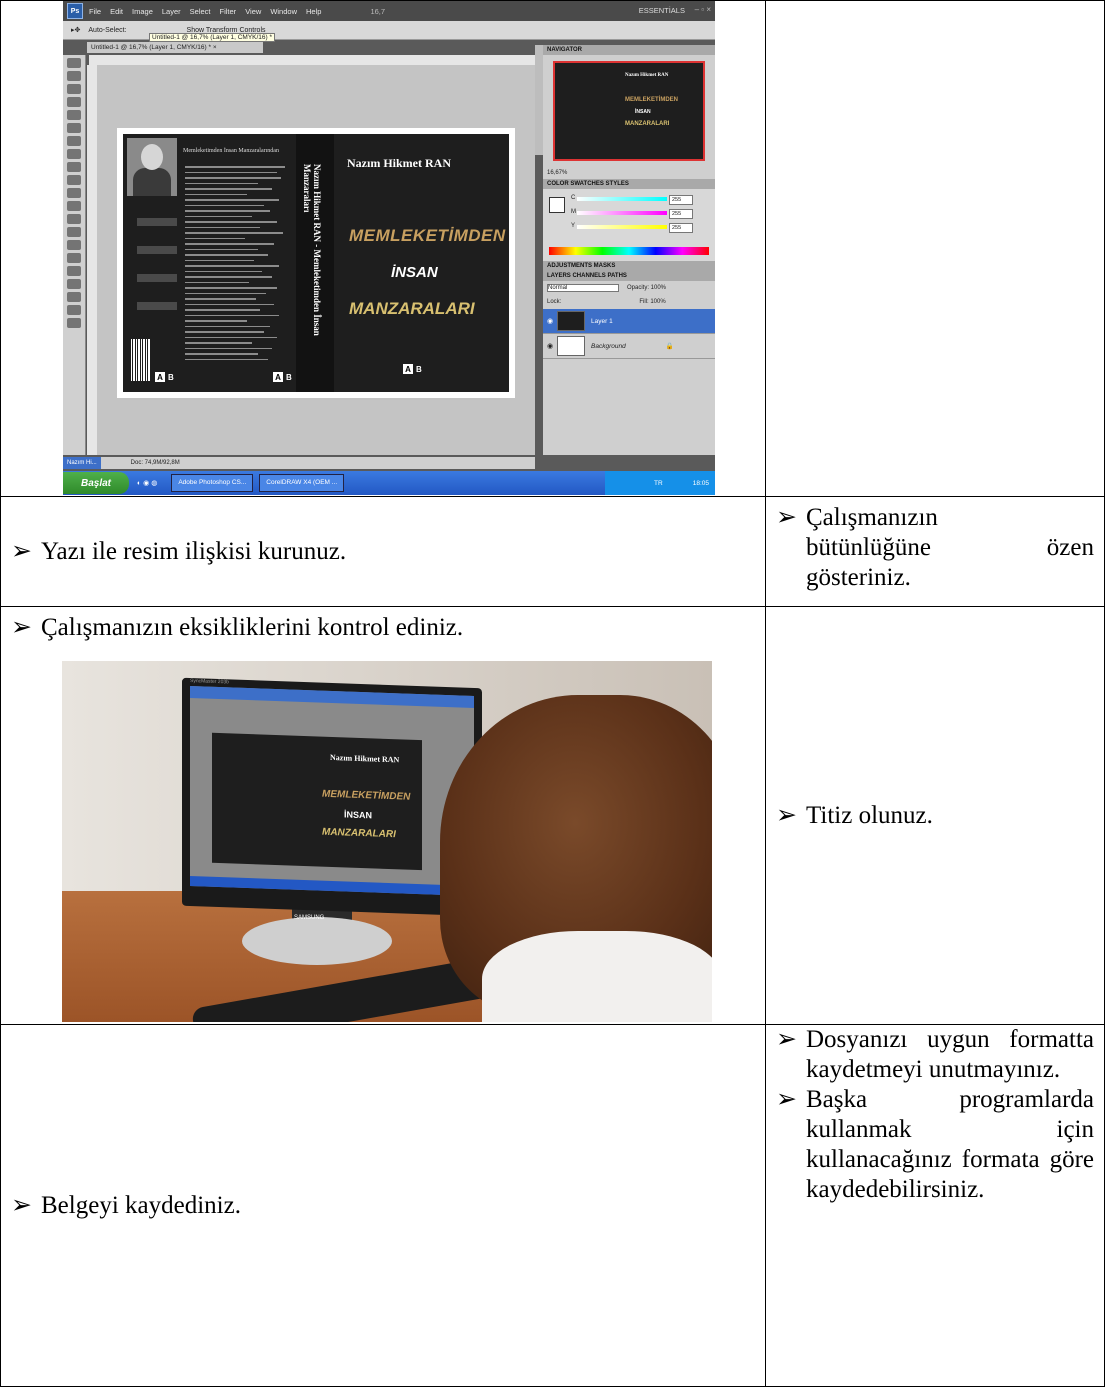 This screenshot has height=1388, width=1108. Describe the element at coordinates (314, 11) in the screenshot. I see `menu-help: Help` at that location.